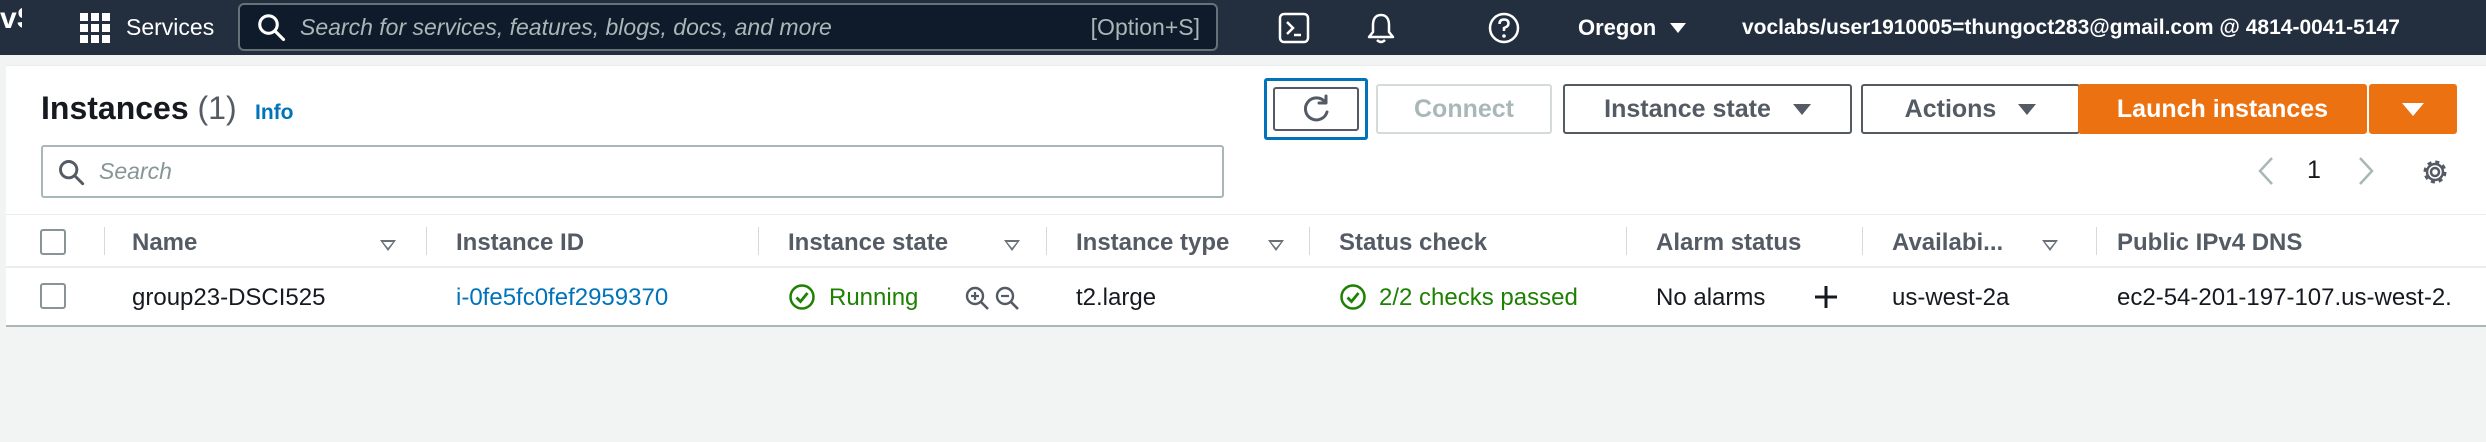  Describe the element at coordinates (1145, 26) in the screenshot. I see `search-shortcut: [Option+S]` at that location.